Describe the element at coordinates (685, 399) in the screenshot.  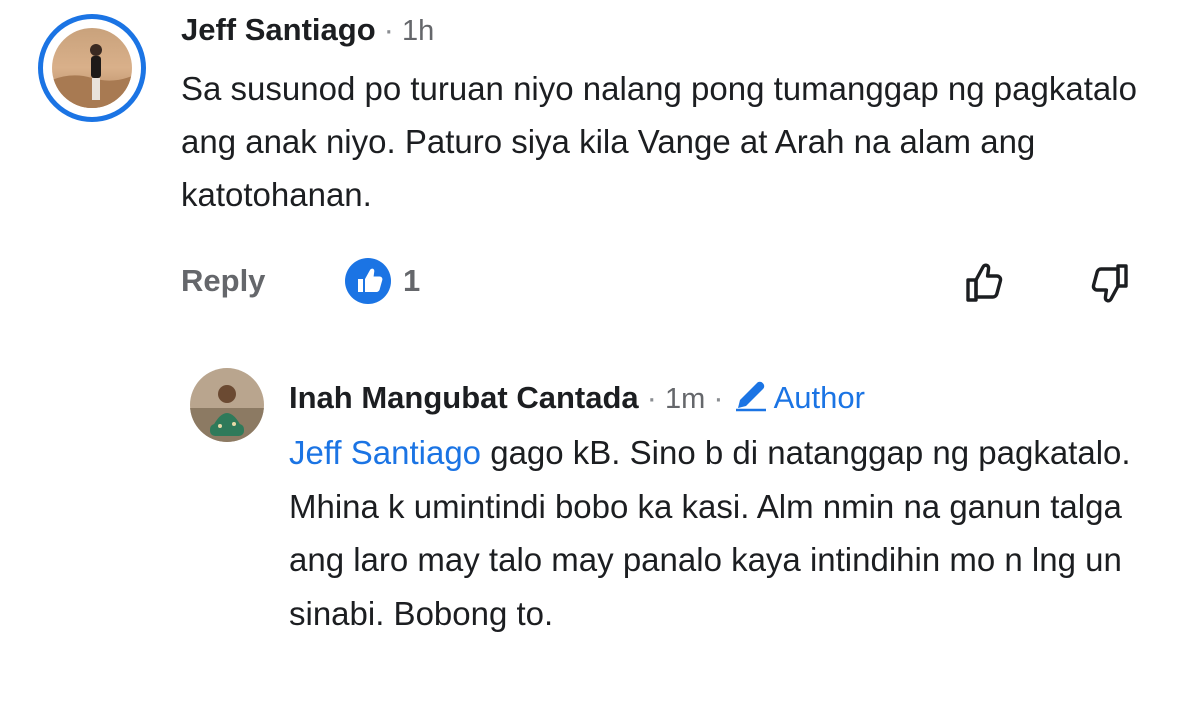
I see `timestamp: 1m` at that location.